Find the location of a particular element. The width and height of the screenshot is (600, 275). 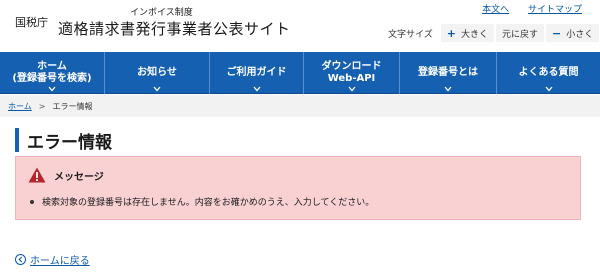

nav-item-sublabel: Web-API is located at coordinates (351, 78).